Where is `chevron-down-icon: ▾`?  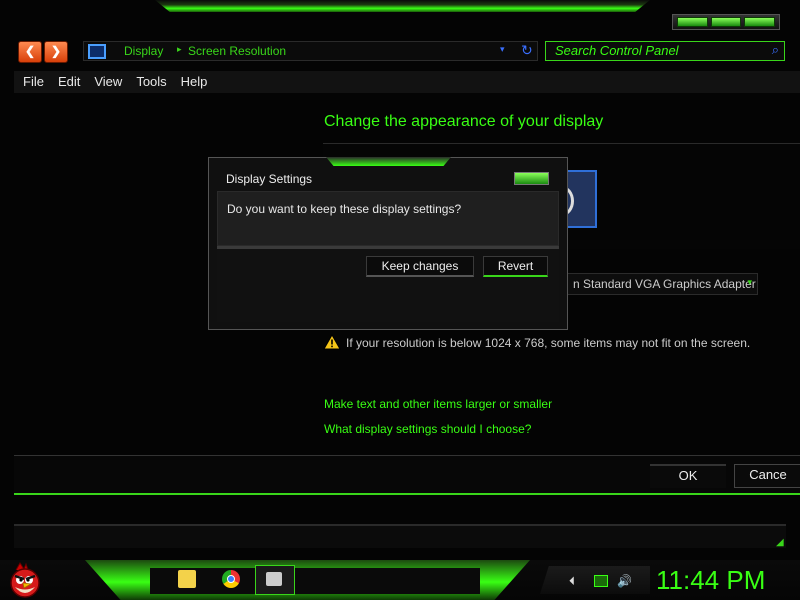
chevron-down-icon: ▾ is located at coordinates (749, 282).